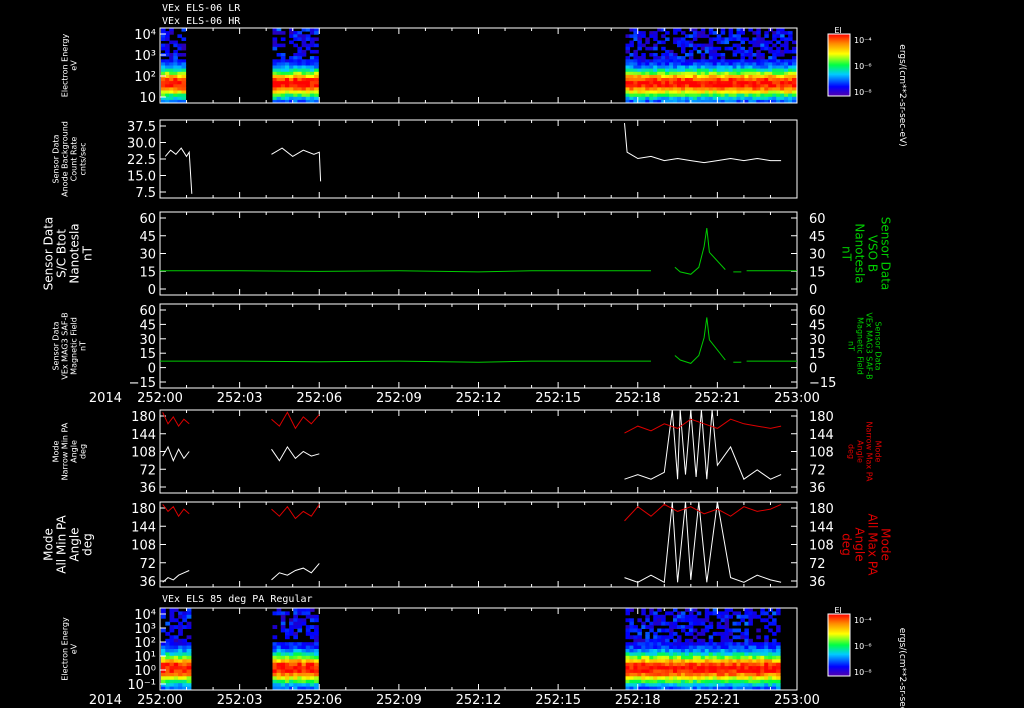 This screenshot has height=708, width=1024. What do you see at coordinates (873, 253) in the screenshot?
I see `sc-btot-right-label-line: VSO B` at bounding box center [873, 253].